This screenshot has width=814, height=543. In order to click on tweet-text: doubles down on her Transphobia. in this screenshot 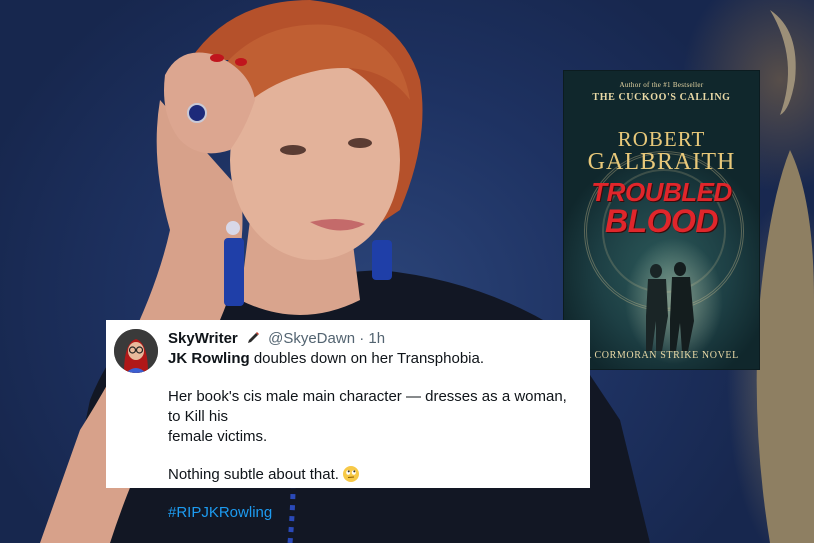, I will do `click(367, 358)`.